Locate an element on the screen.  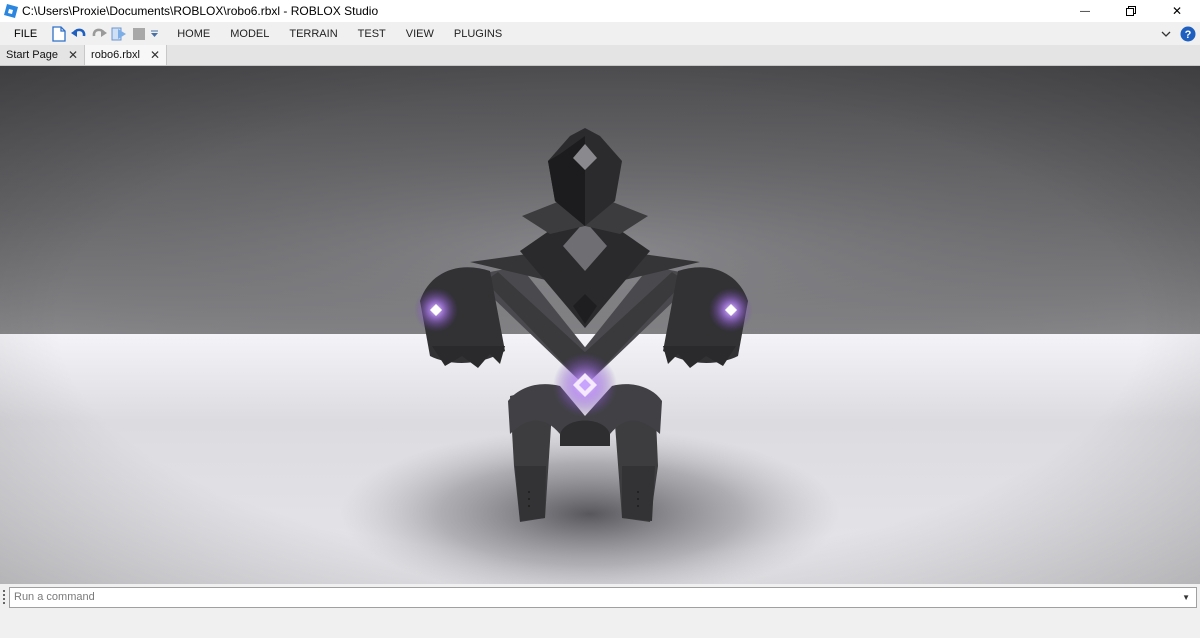
quick-access-dropdown is located at coordinates (154, 34).